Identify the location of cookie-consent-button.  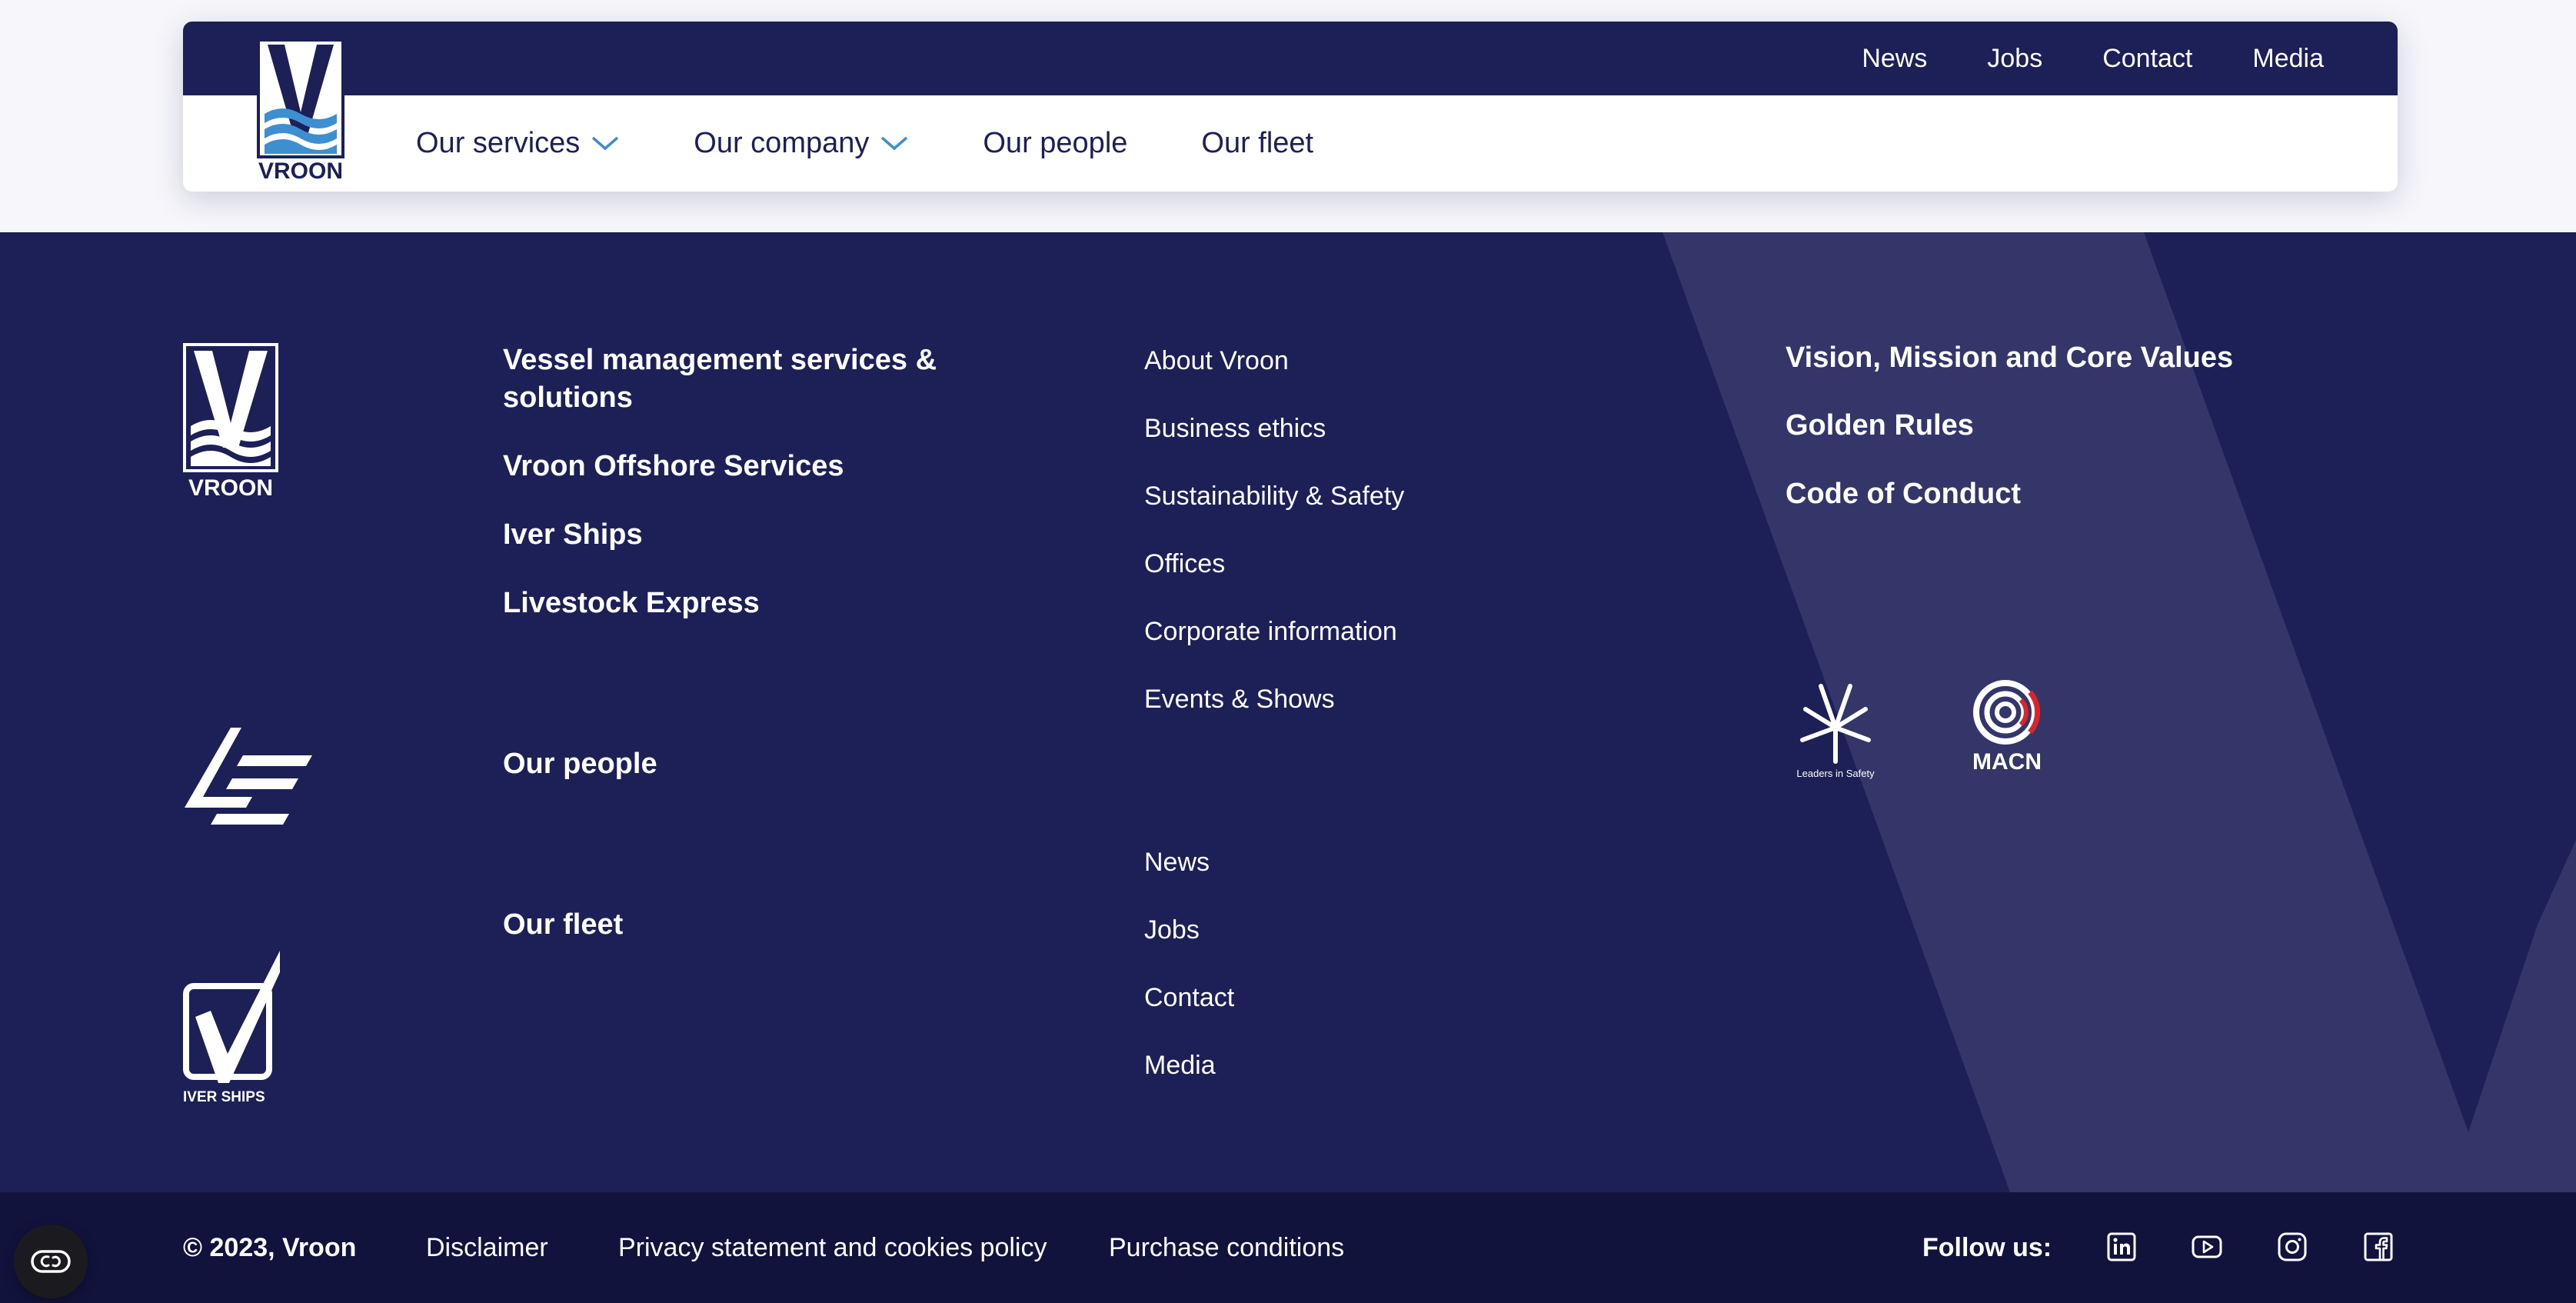
(51, 1261).